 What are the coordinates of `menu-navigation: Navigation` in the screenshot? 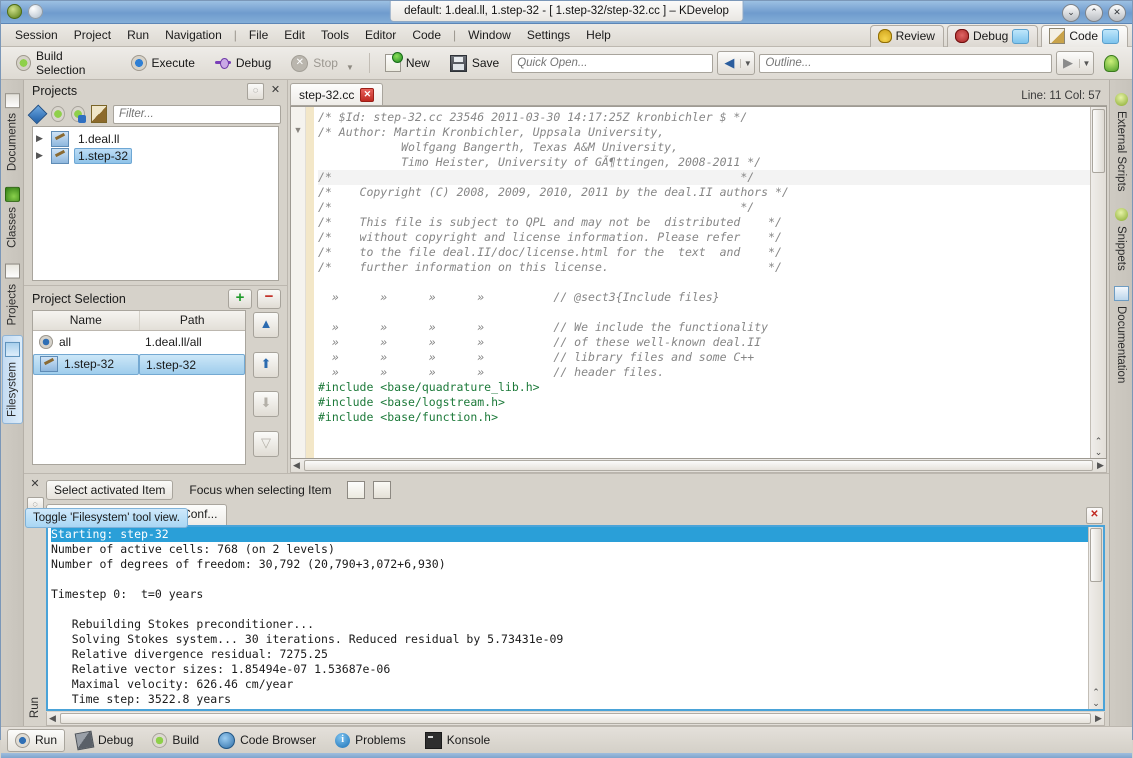 It's located at (193, 35).